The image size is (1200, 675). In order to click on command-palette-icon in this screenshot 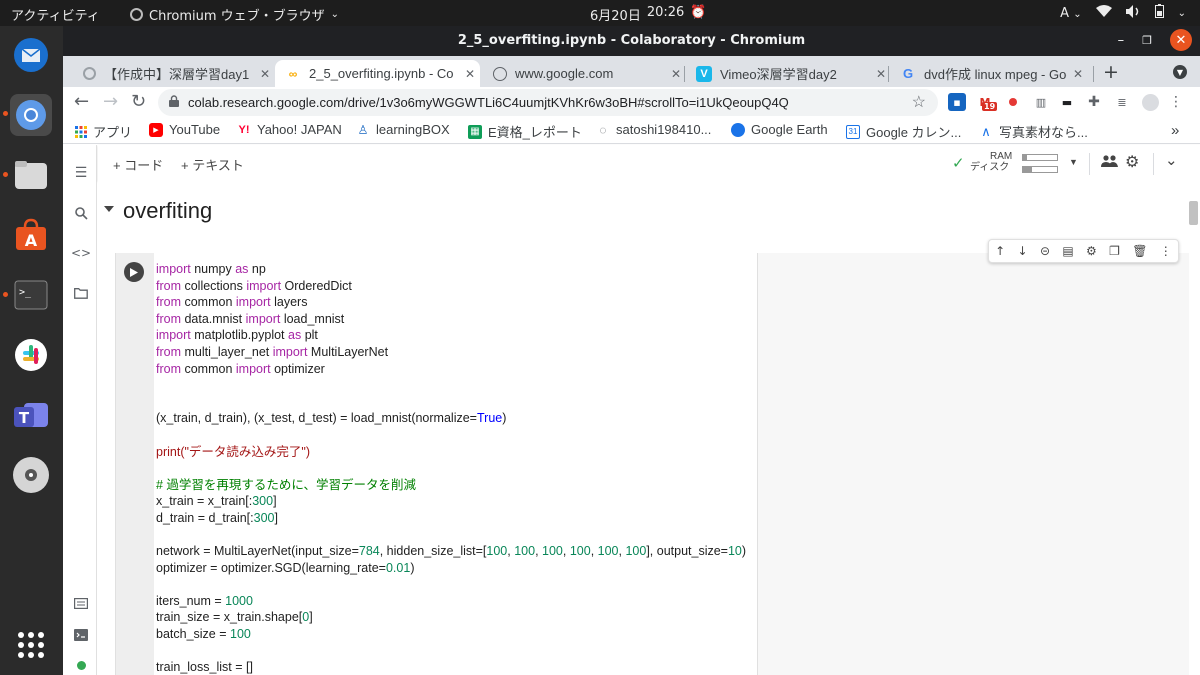, I will do `click(81, 603)`.